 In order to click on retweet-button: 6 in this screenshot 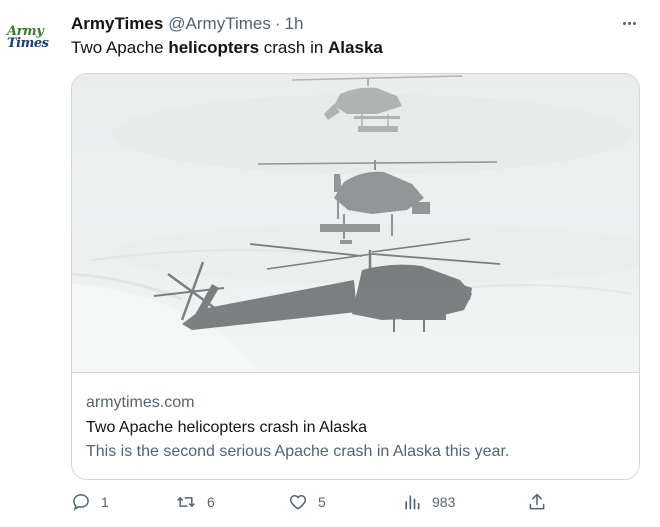, I will do `click(195, 502)`.